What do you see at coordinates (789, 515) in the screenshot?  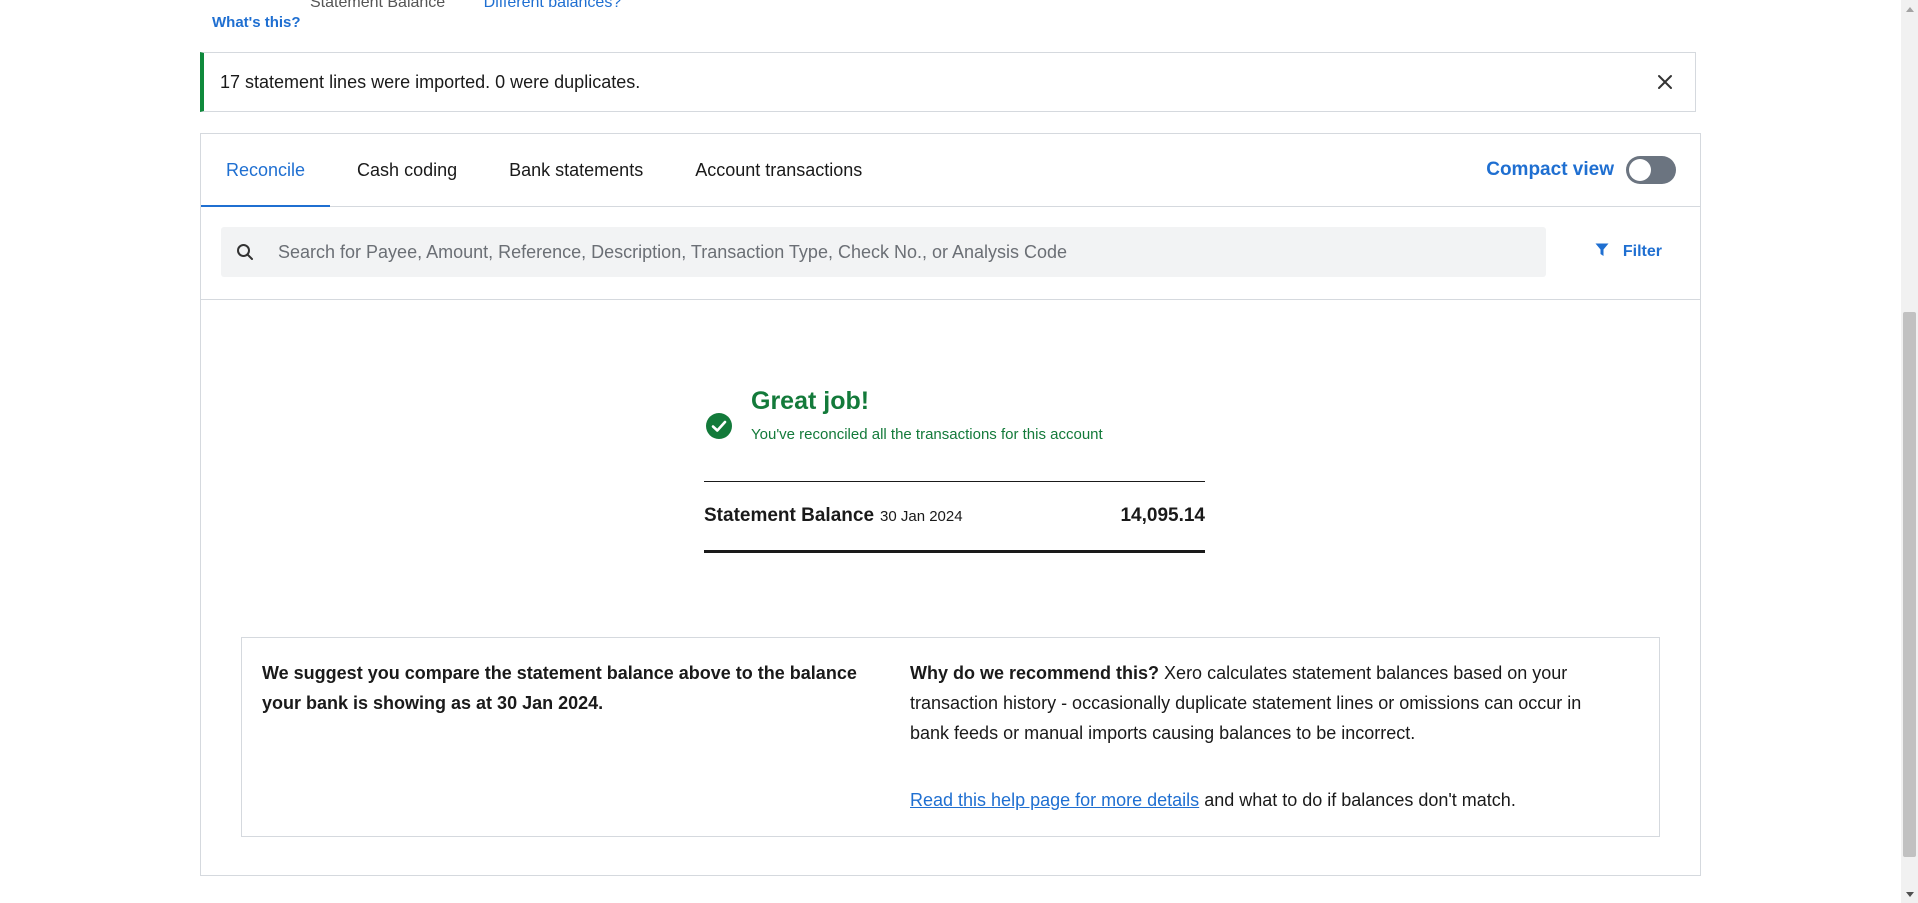 I see `statement-balance-label: Statement Balance` at bounding box center [789, 515].